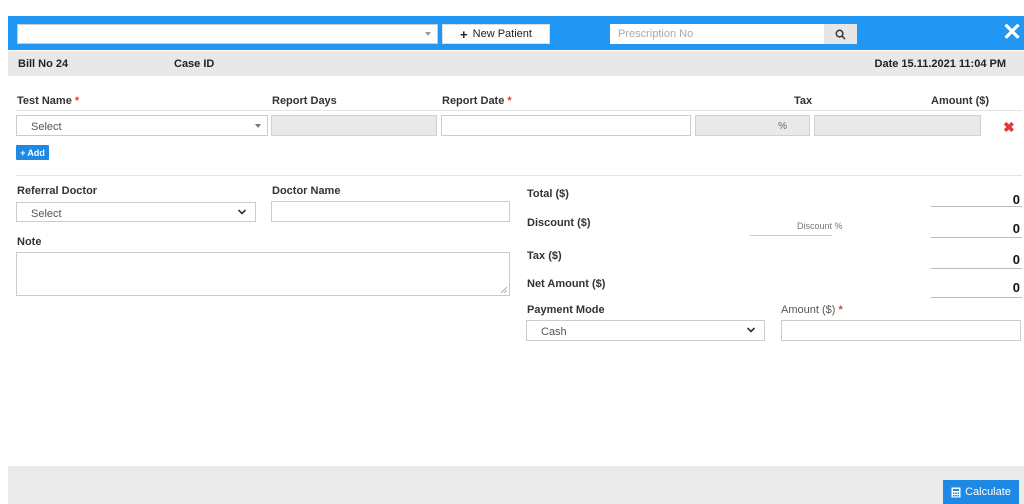 This screenshot has height=504, width=1024. What do you see at coordinates (1016, 228) in the screenshot?
I see `discount-value: 0` at bounding box center [1016, 228].